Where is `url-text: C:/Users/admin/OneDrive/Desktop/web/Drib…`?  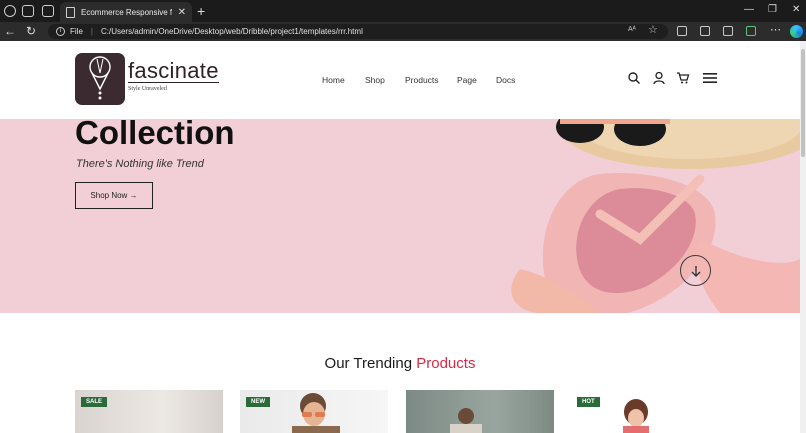 url-text: C:/Users/admin/OneDrive/Desktop/web/Drib… is located at coordinates (232, 31).